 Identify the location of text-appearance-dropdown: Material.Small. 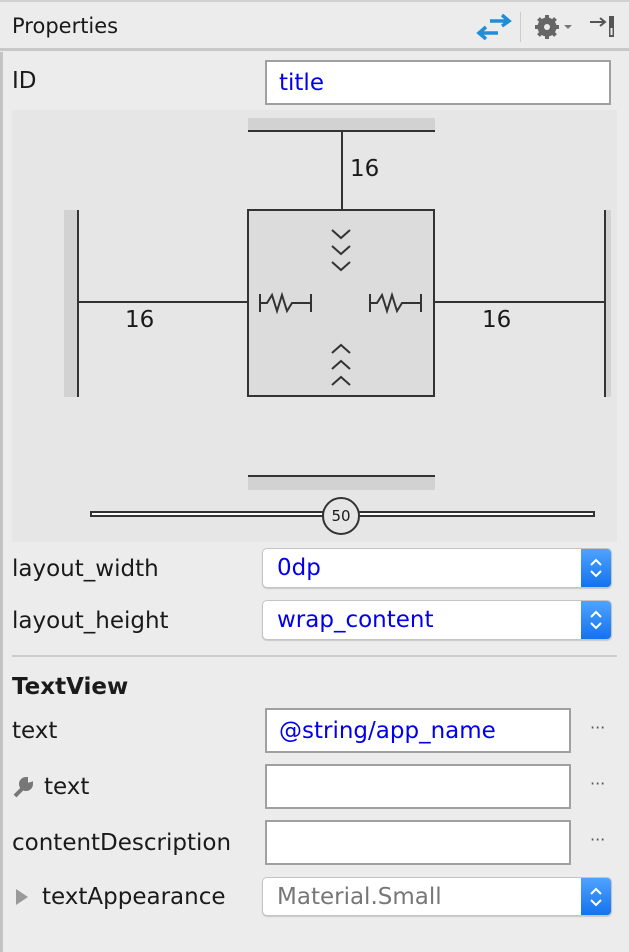
(437, 896).